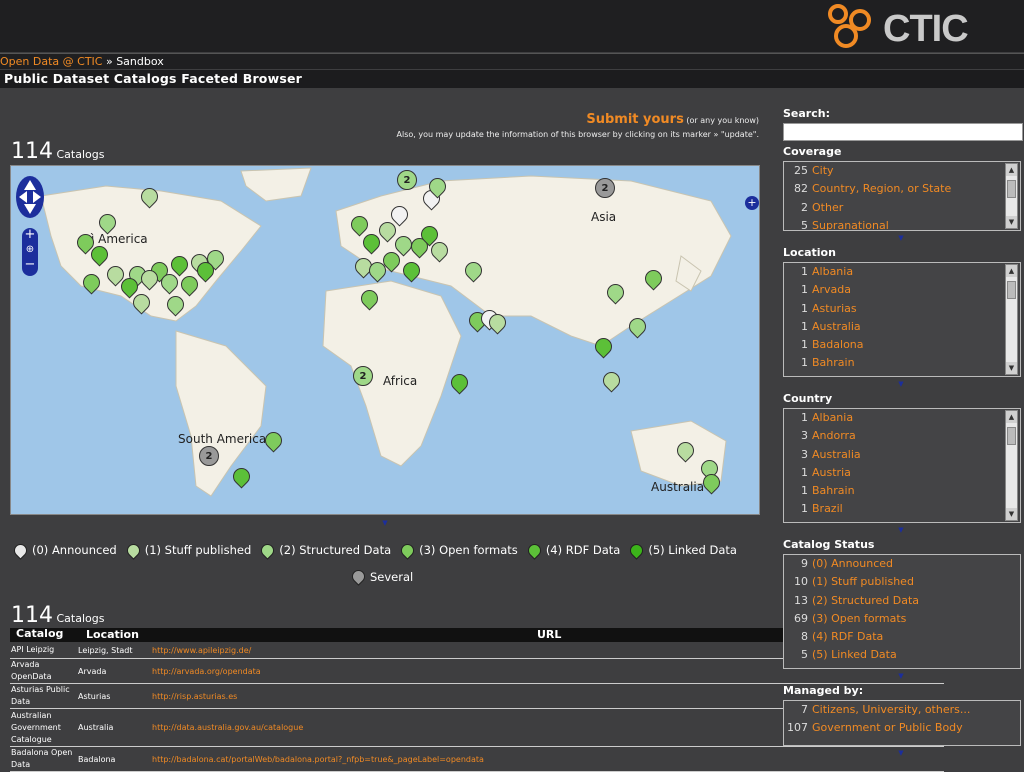 This screenshot has height=772, width=1024. What do you see at coordinates (902, 436) in the screenshot?
I see `facet-item: 3 Andorra` at bounding box center [902, 436].